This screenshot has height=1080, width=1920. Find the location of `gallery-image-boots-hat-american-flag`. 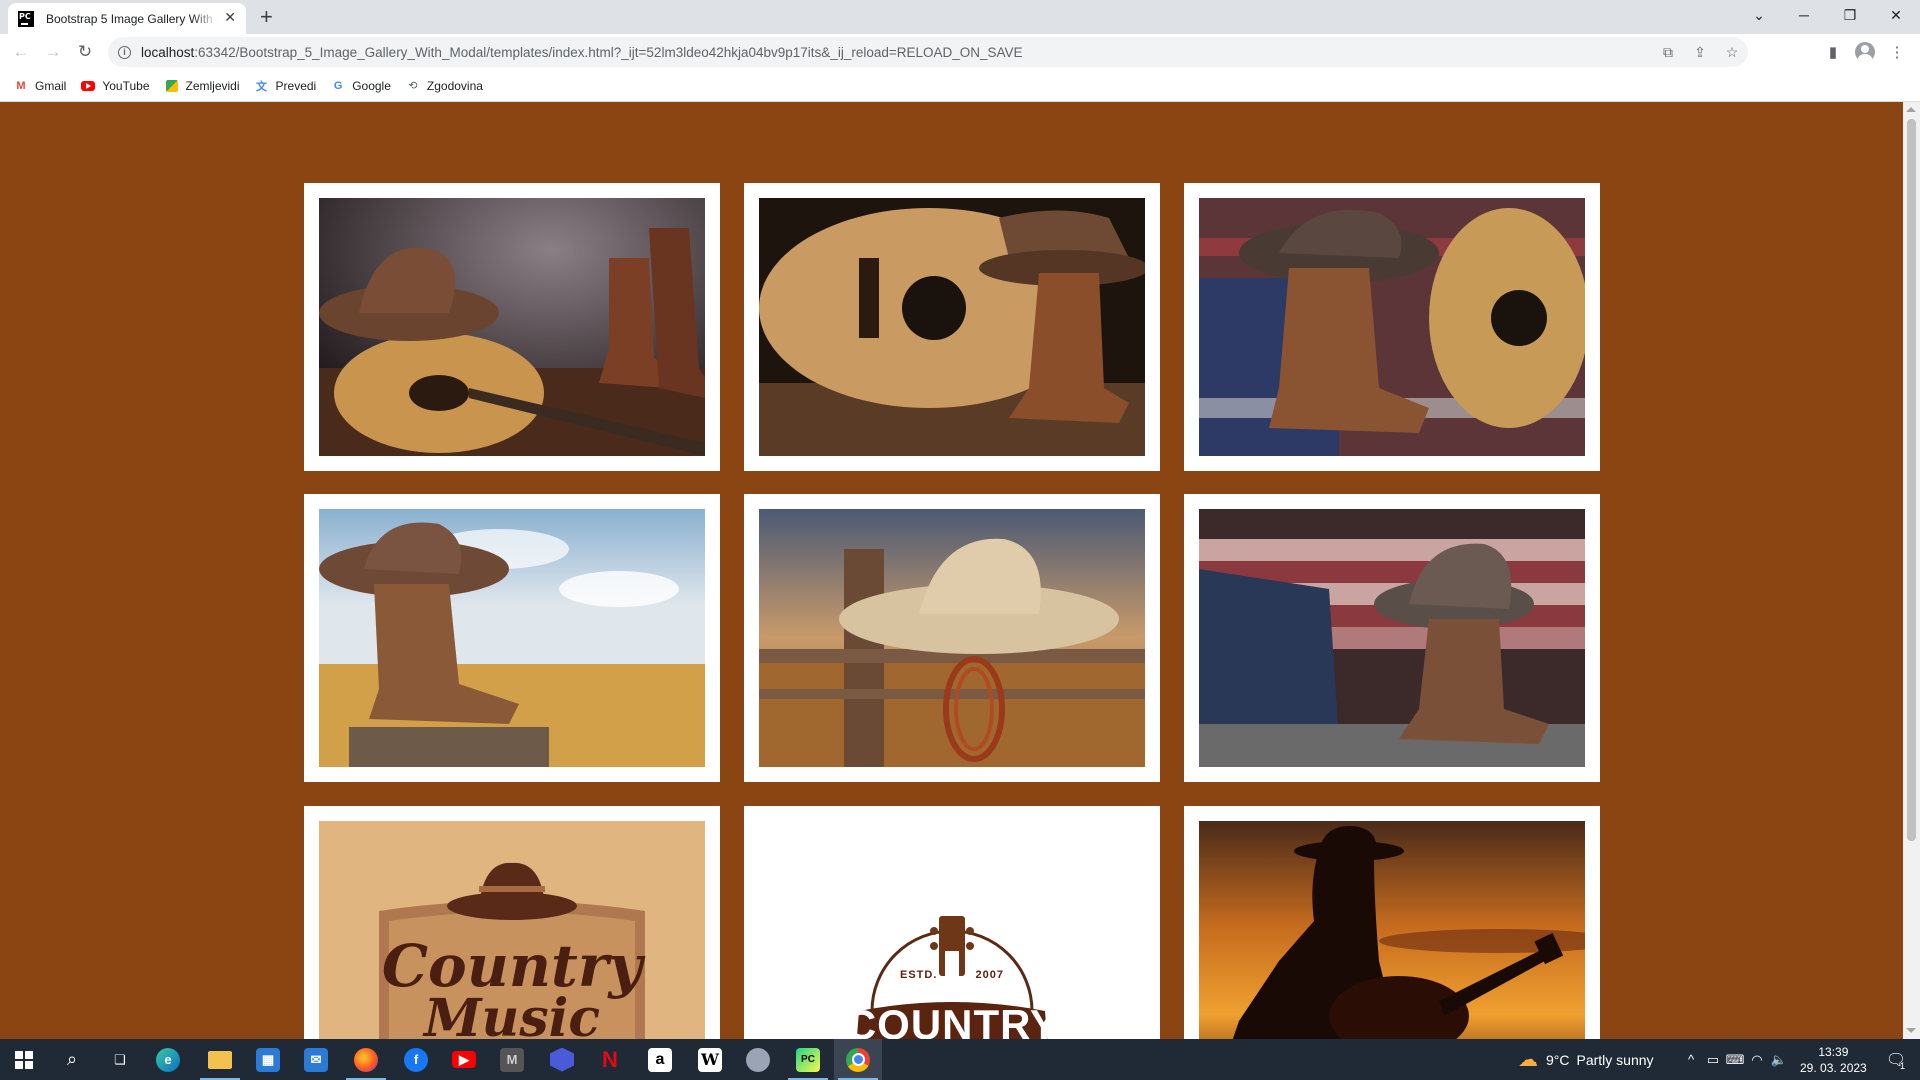

gallery-image-boots-hat-american-flag is located at coordinates (1392, 638).